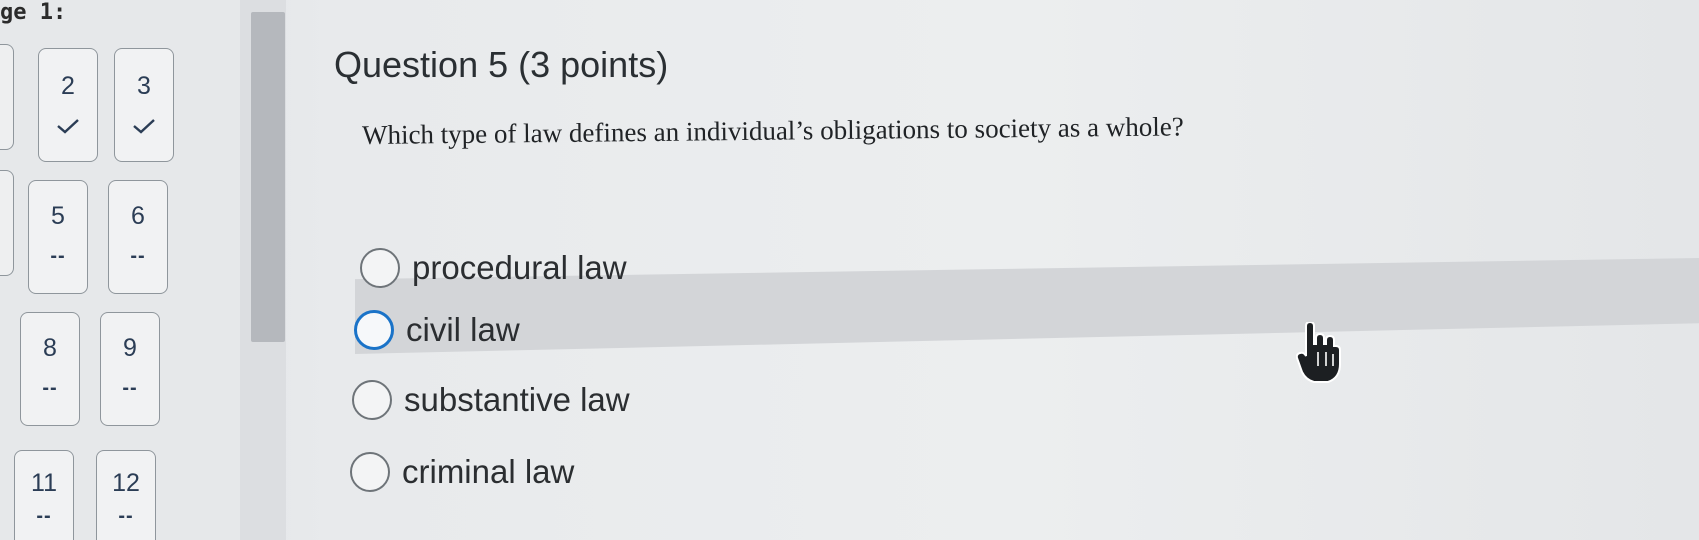 The width and height of the screenshot is (1699, 540). Describe the element at coordinates (50, 348) in the screenshot. I see `tile-number: 8` at that location.